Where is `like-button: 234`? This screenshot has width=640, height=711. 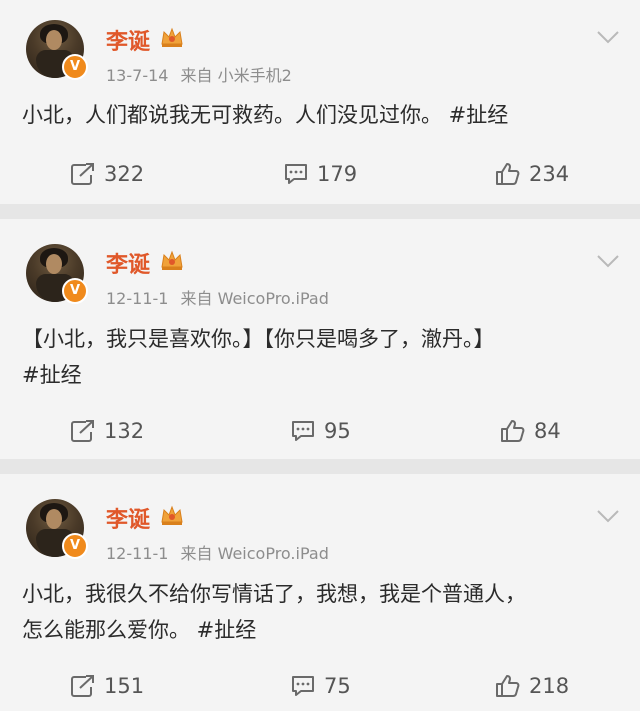
like-button: 234 is located at coordinates (532, 174).